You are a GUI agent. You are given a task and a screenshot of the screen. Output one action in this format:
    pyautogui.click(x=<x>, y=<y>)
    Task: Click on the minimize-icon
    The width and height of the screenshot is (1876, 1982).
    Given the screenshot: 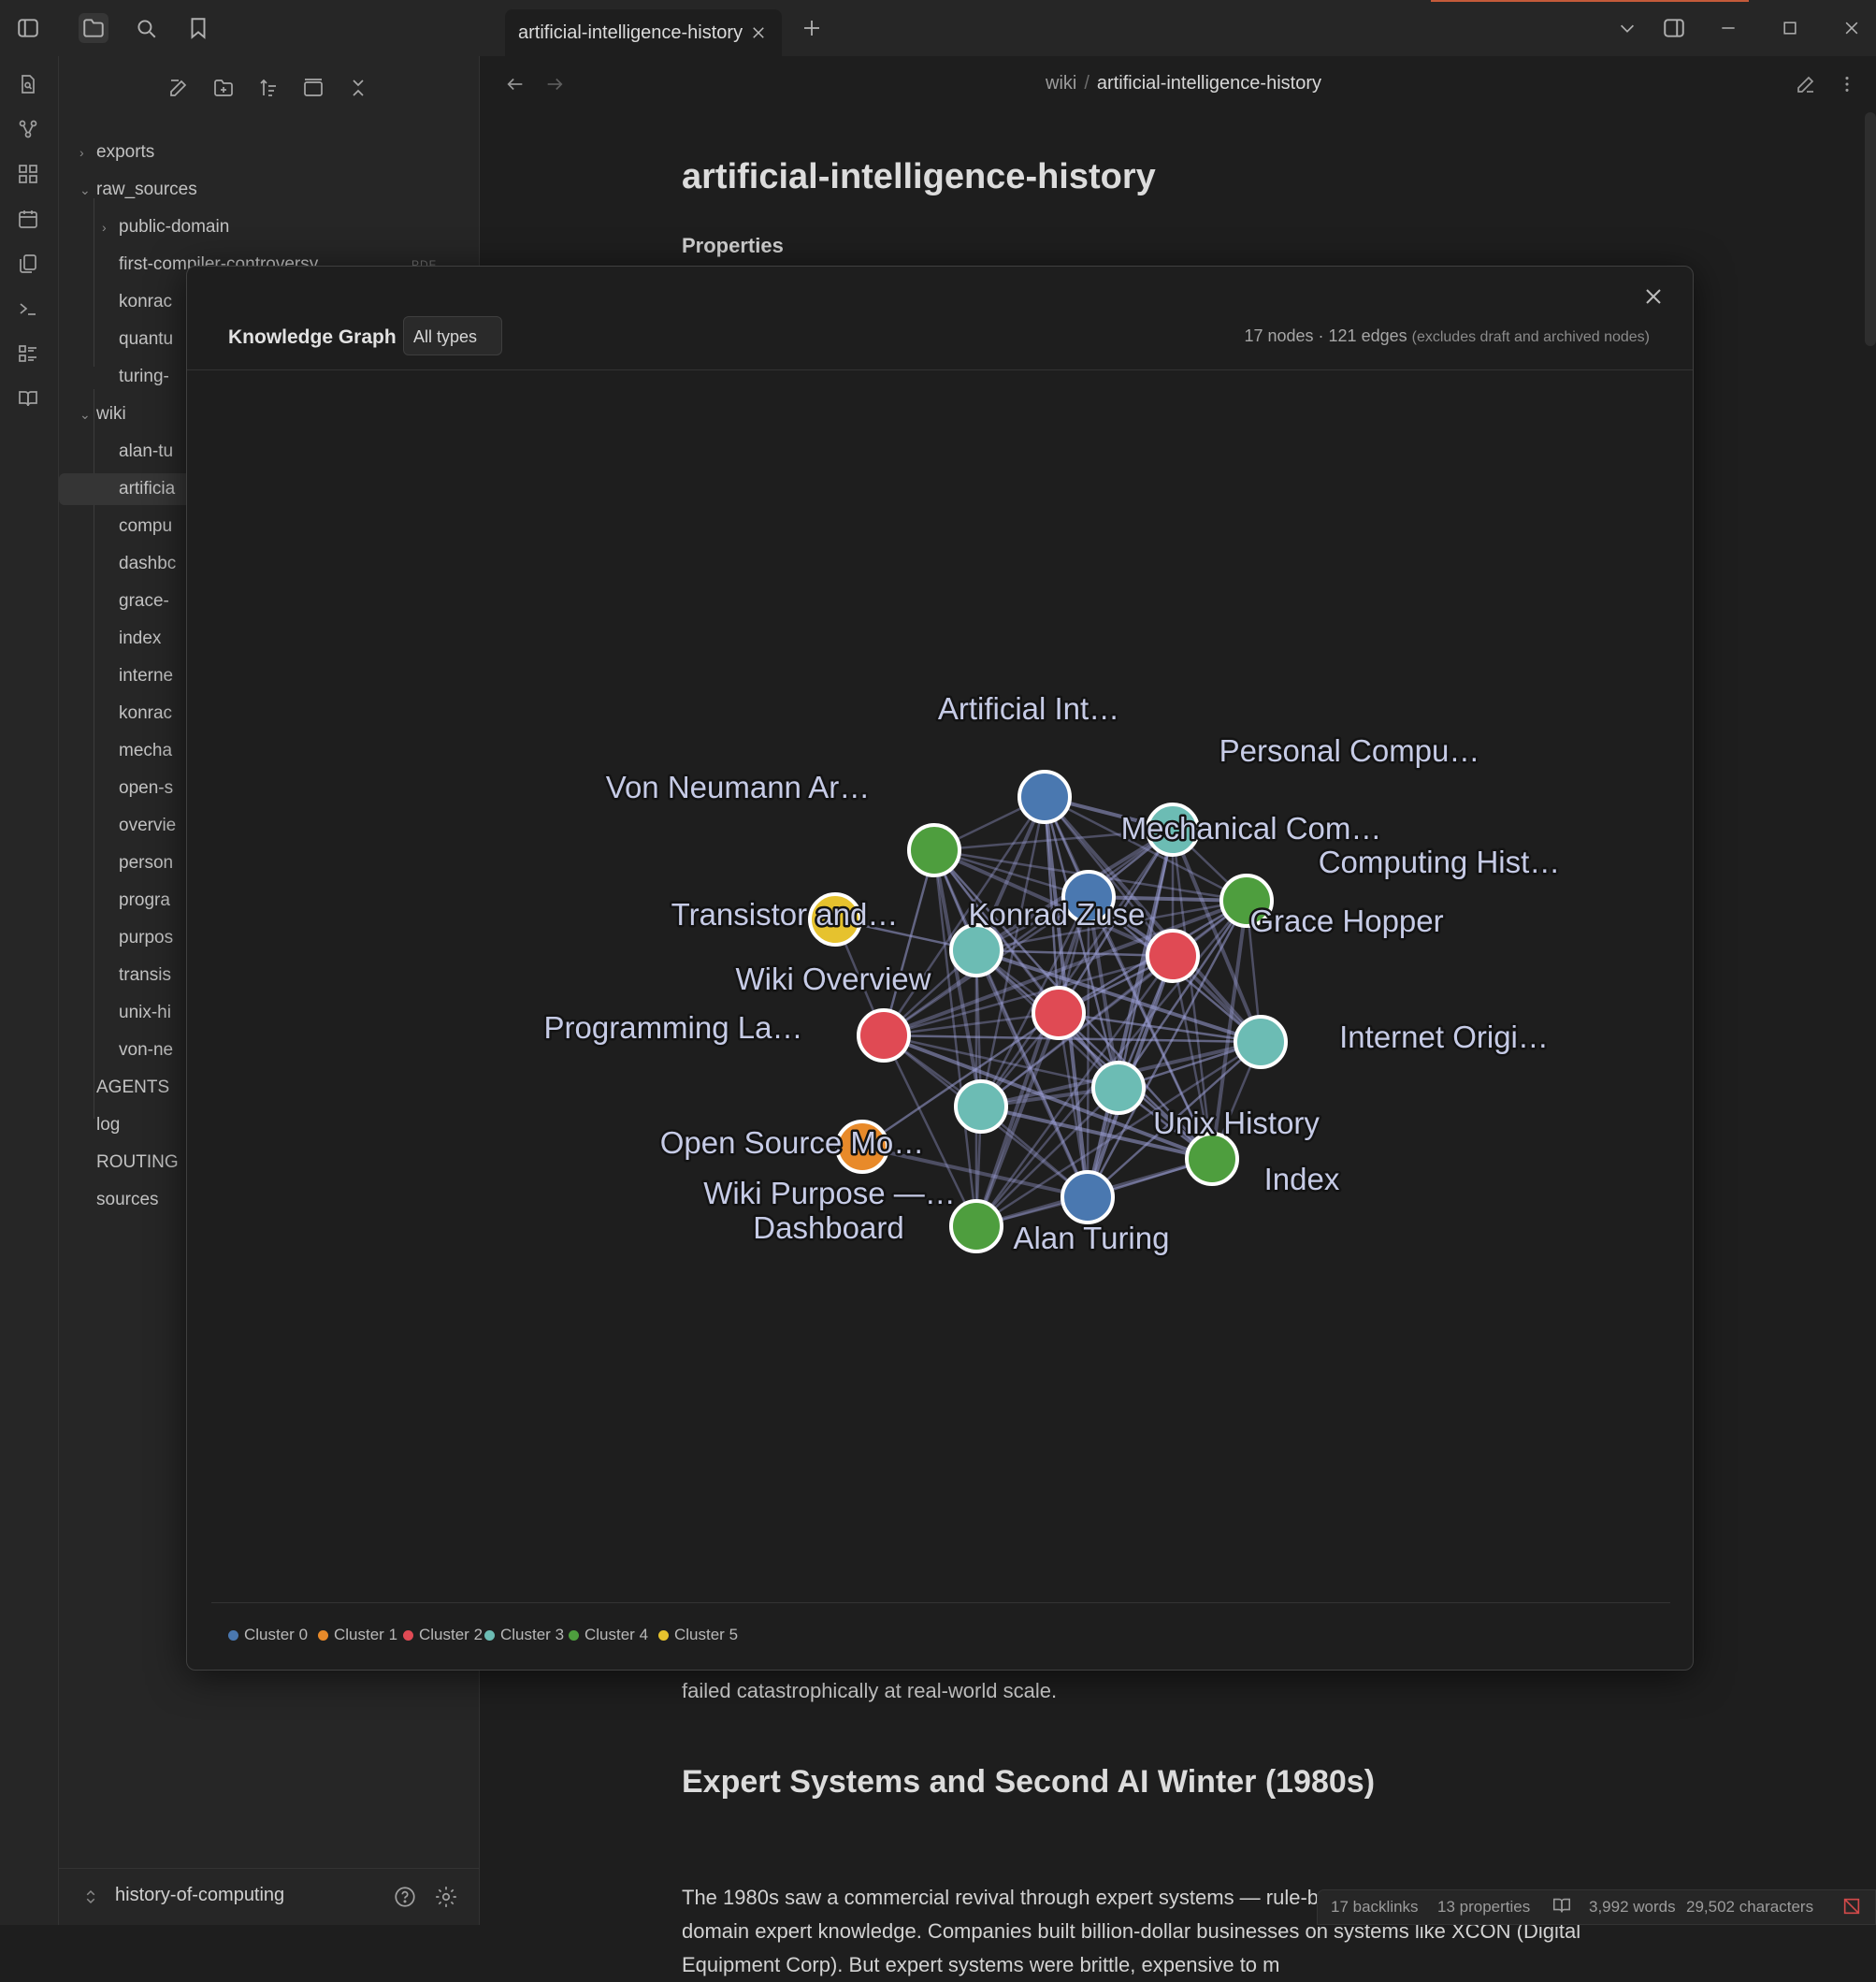 What is the action you would take?
    pyautogui.click(x=1728, y=28)
    